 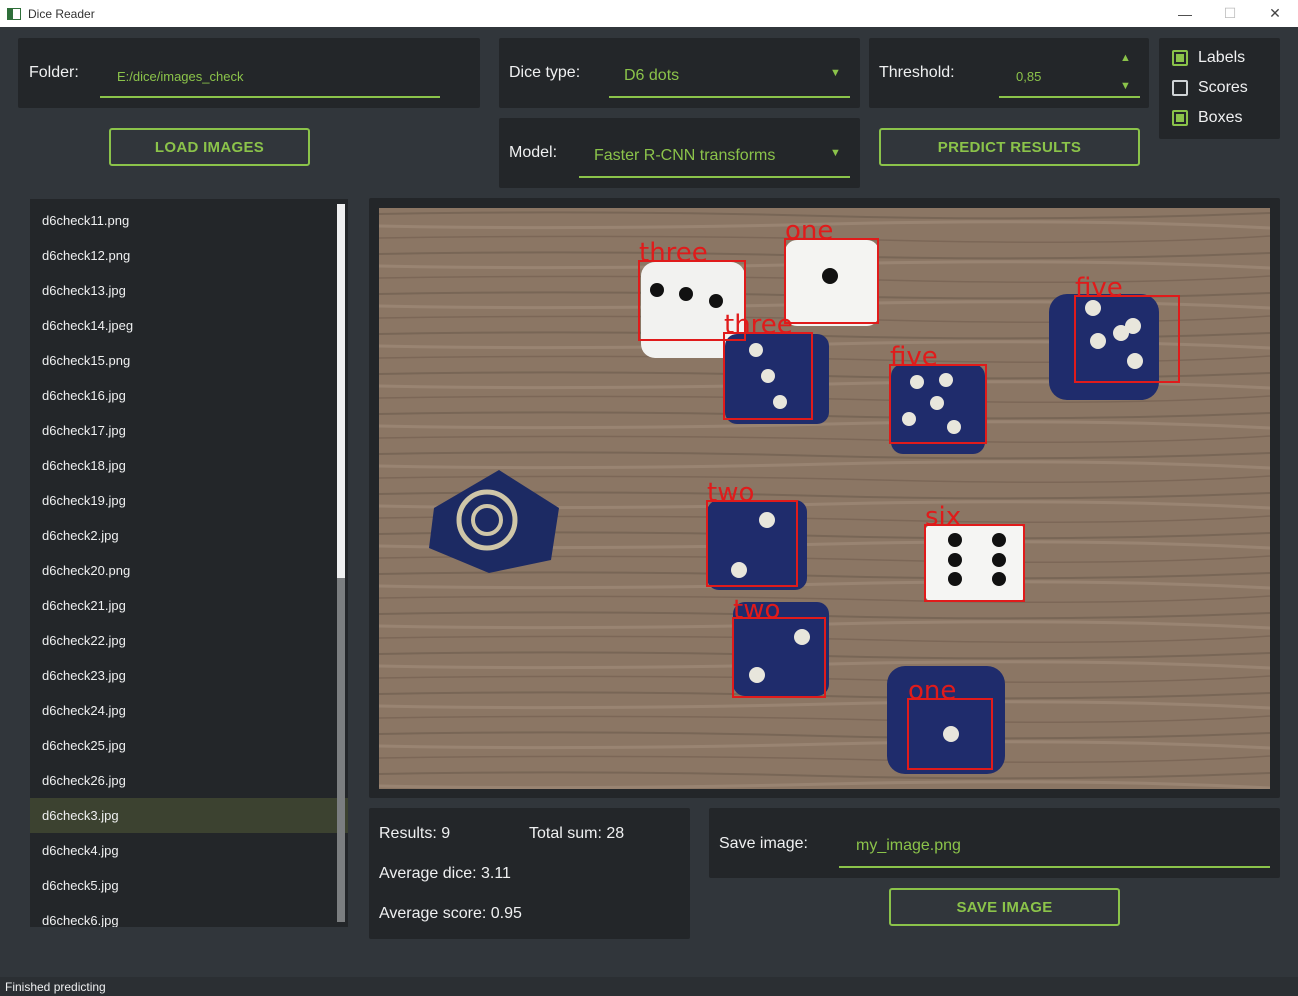 I want to click on model-label: Model:, so click(x=533, y=152).